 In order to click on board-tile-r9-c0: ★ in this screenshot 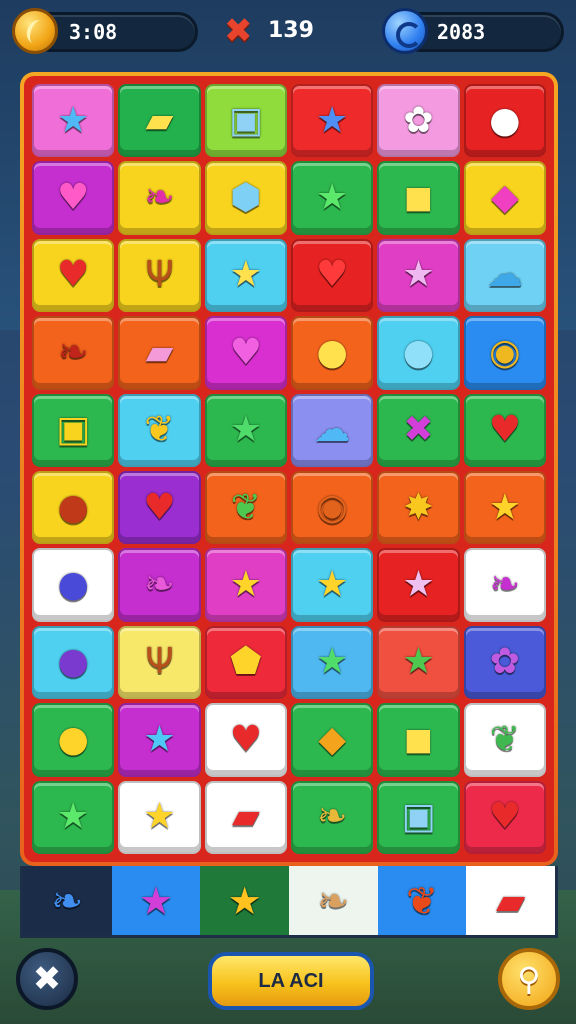, I will do `click(73, 817)`.